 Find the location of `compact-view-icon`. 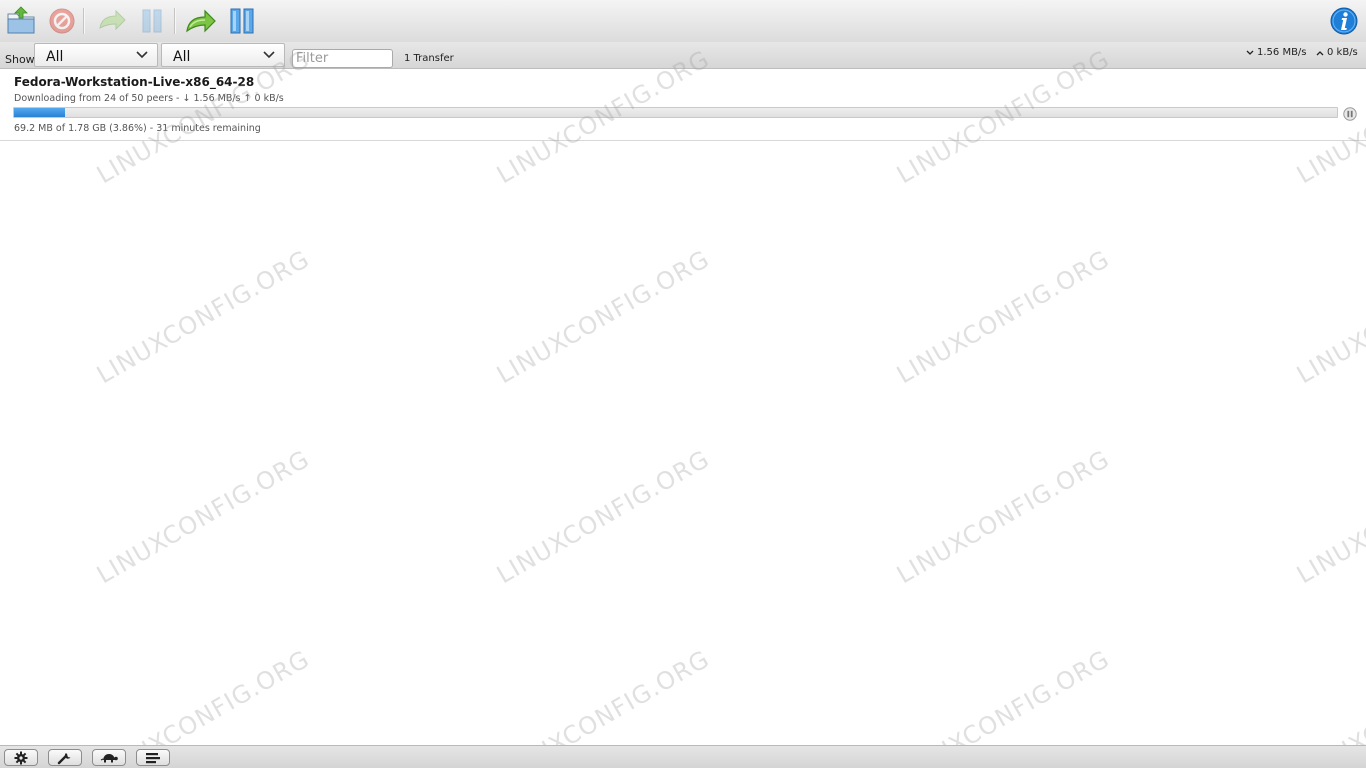

compact-view-icon is located at coordinates (153, 757).